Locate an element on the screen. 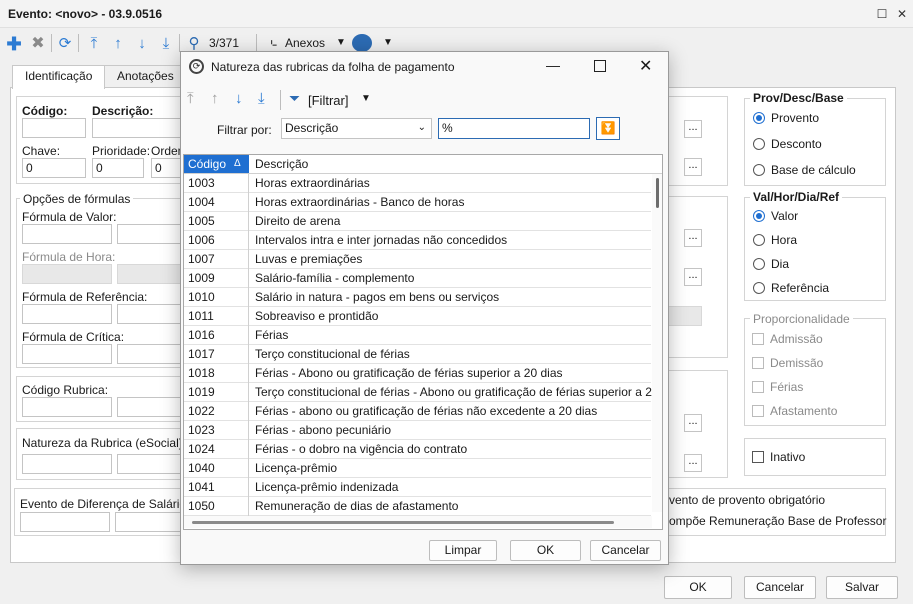 The image size is (913, 604). table-row: 1011 Sobreaviso e prontidão is located at coordinates (417, 316).